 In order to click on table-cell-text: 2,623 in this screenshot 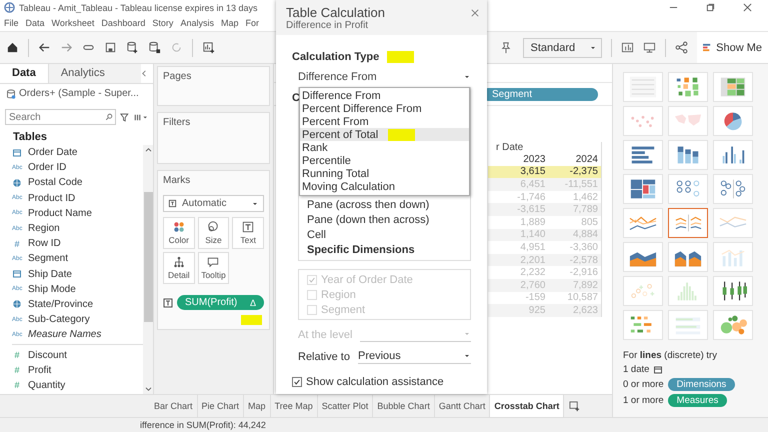, I will do `click(585, 310)`.